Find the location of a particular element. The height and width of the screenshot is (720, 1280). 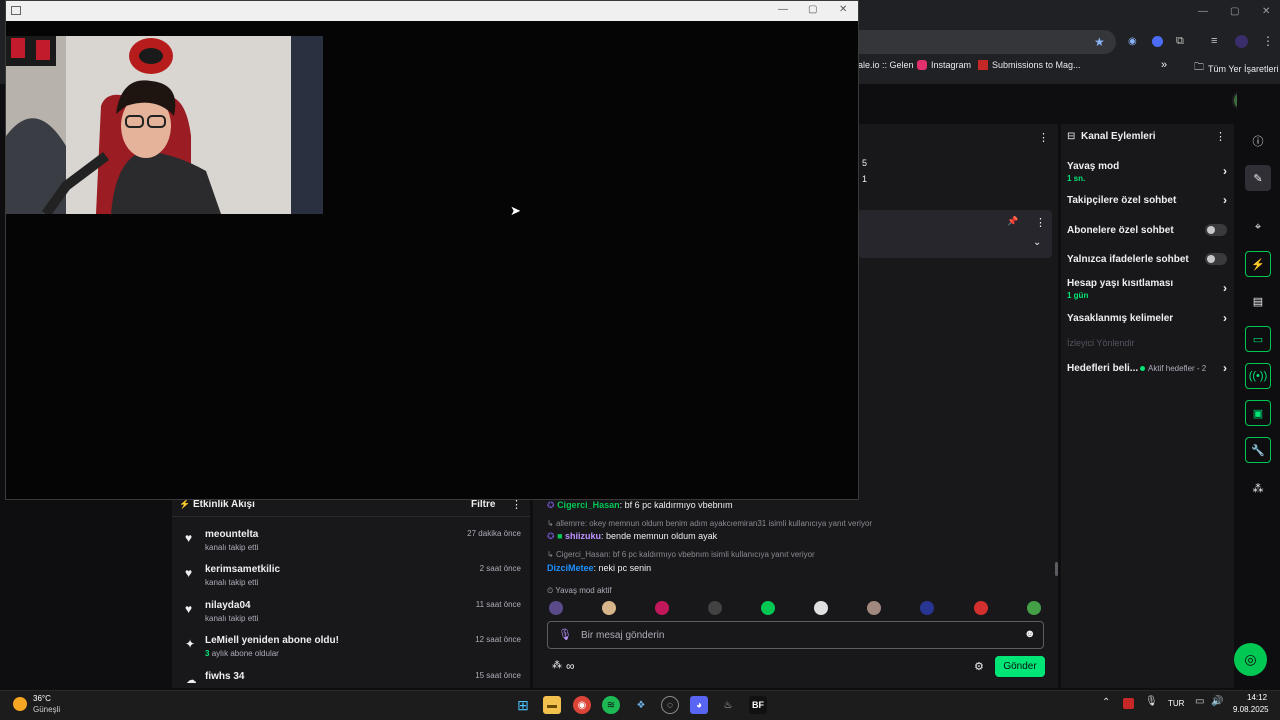

spotify-icon: ≋ is located at coordinates (611, 705).